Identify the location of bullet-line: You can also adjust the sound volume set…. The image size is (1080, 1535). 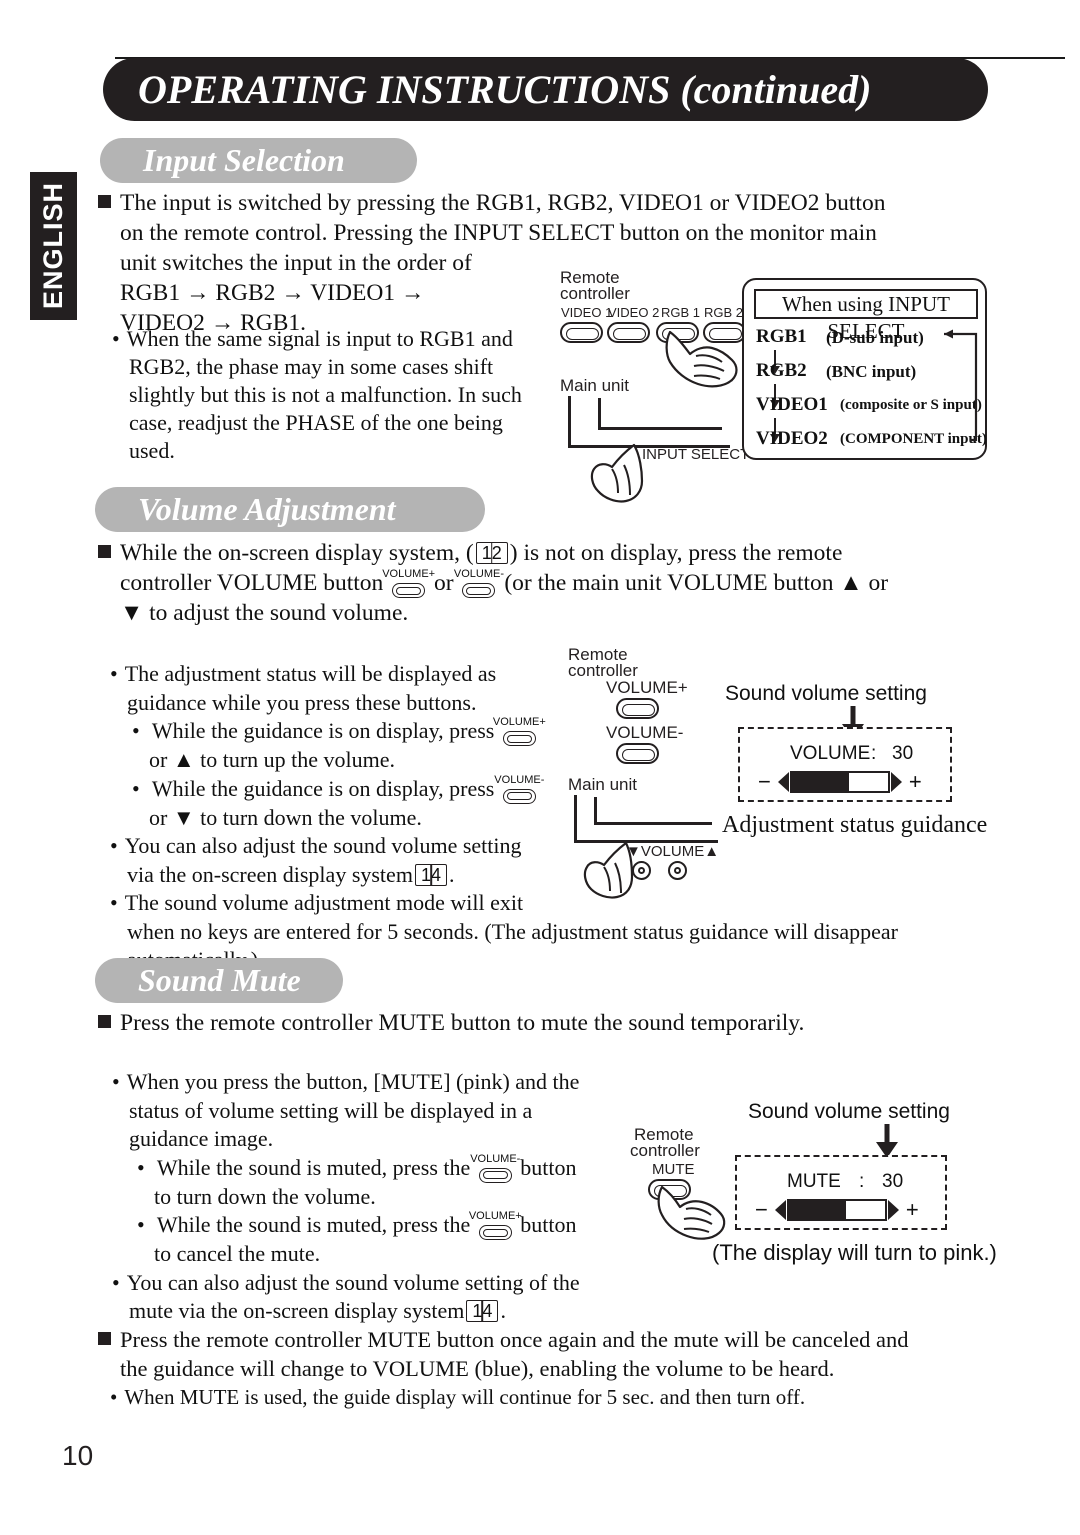
(346, 1283).